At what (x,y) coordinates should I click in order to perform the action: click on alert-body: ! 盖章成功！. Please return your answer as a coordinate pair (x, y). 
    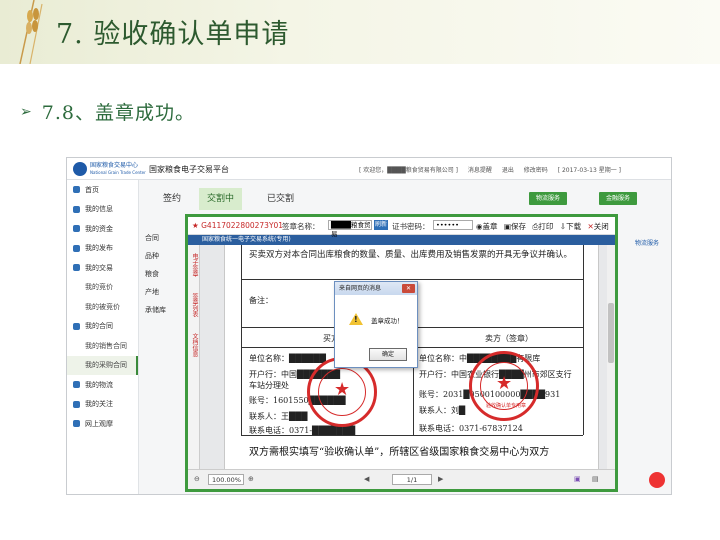
    Looking at the image, I should click on (376, 320).